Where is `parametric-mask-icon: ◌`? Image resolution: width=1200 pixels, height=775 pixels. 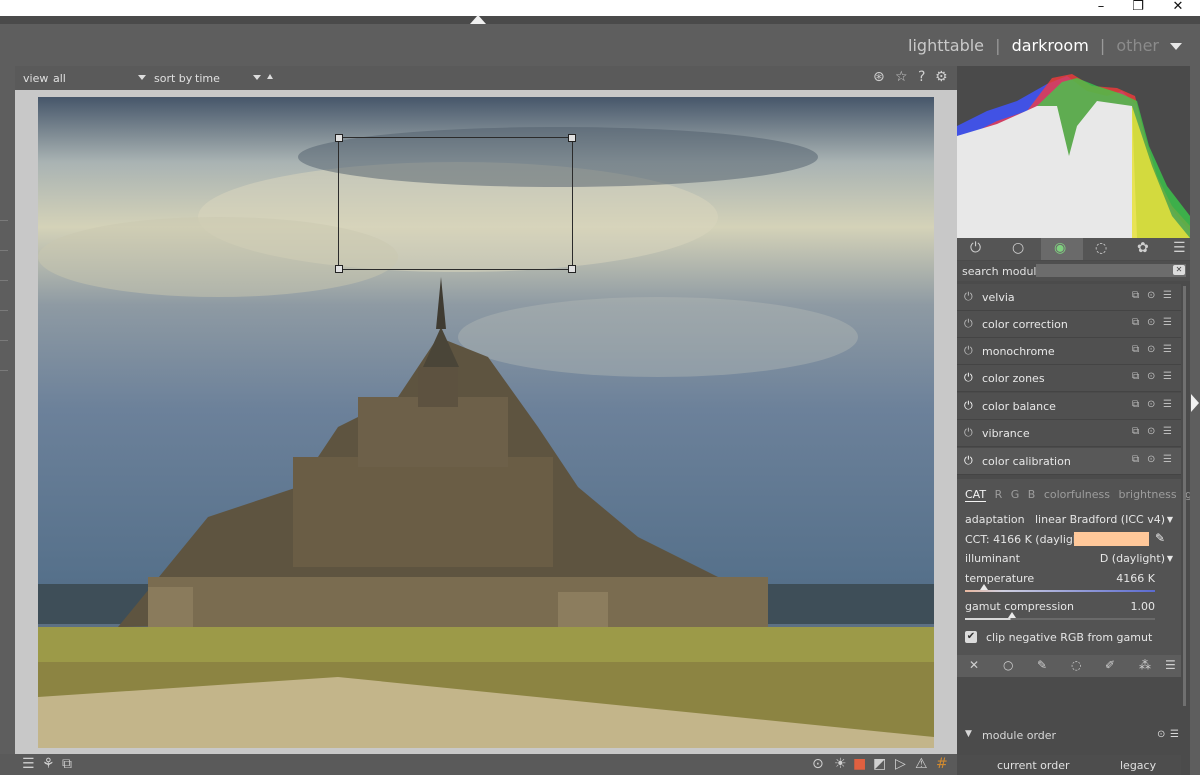 parametric-mask-icon: ◌ is located at coordinates (1076, 665).